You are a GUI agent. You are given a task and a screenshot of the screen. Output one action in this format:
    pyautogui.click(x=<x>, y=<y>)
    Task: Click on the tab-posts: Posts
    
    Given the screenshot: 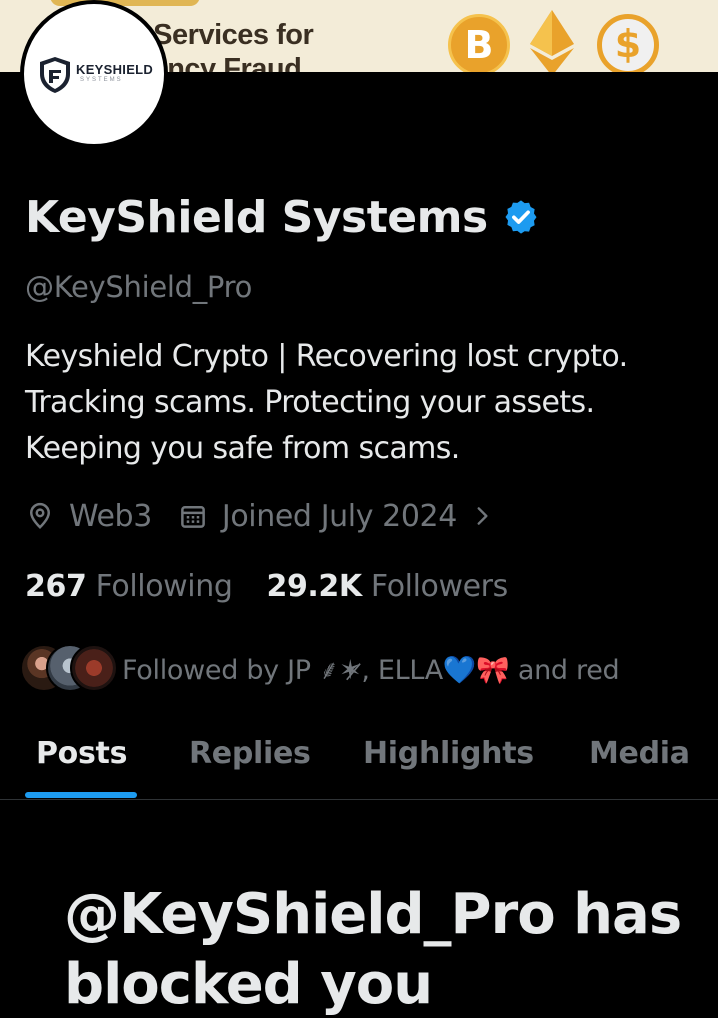 What is the action you would take?
    pyautogui.click(x=81, y=753)
    